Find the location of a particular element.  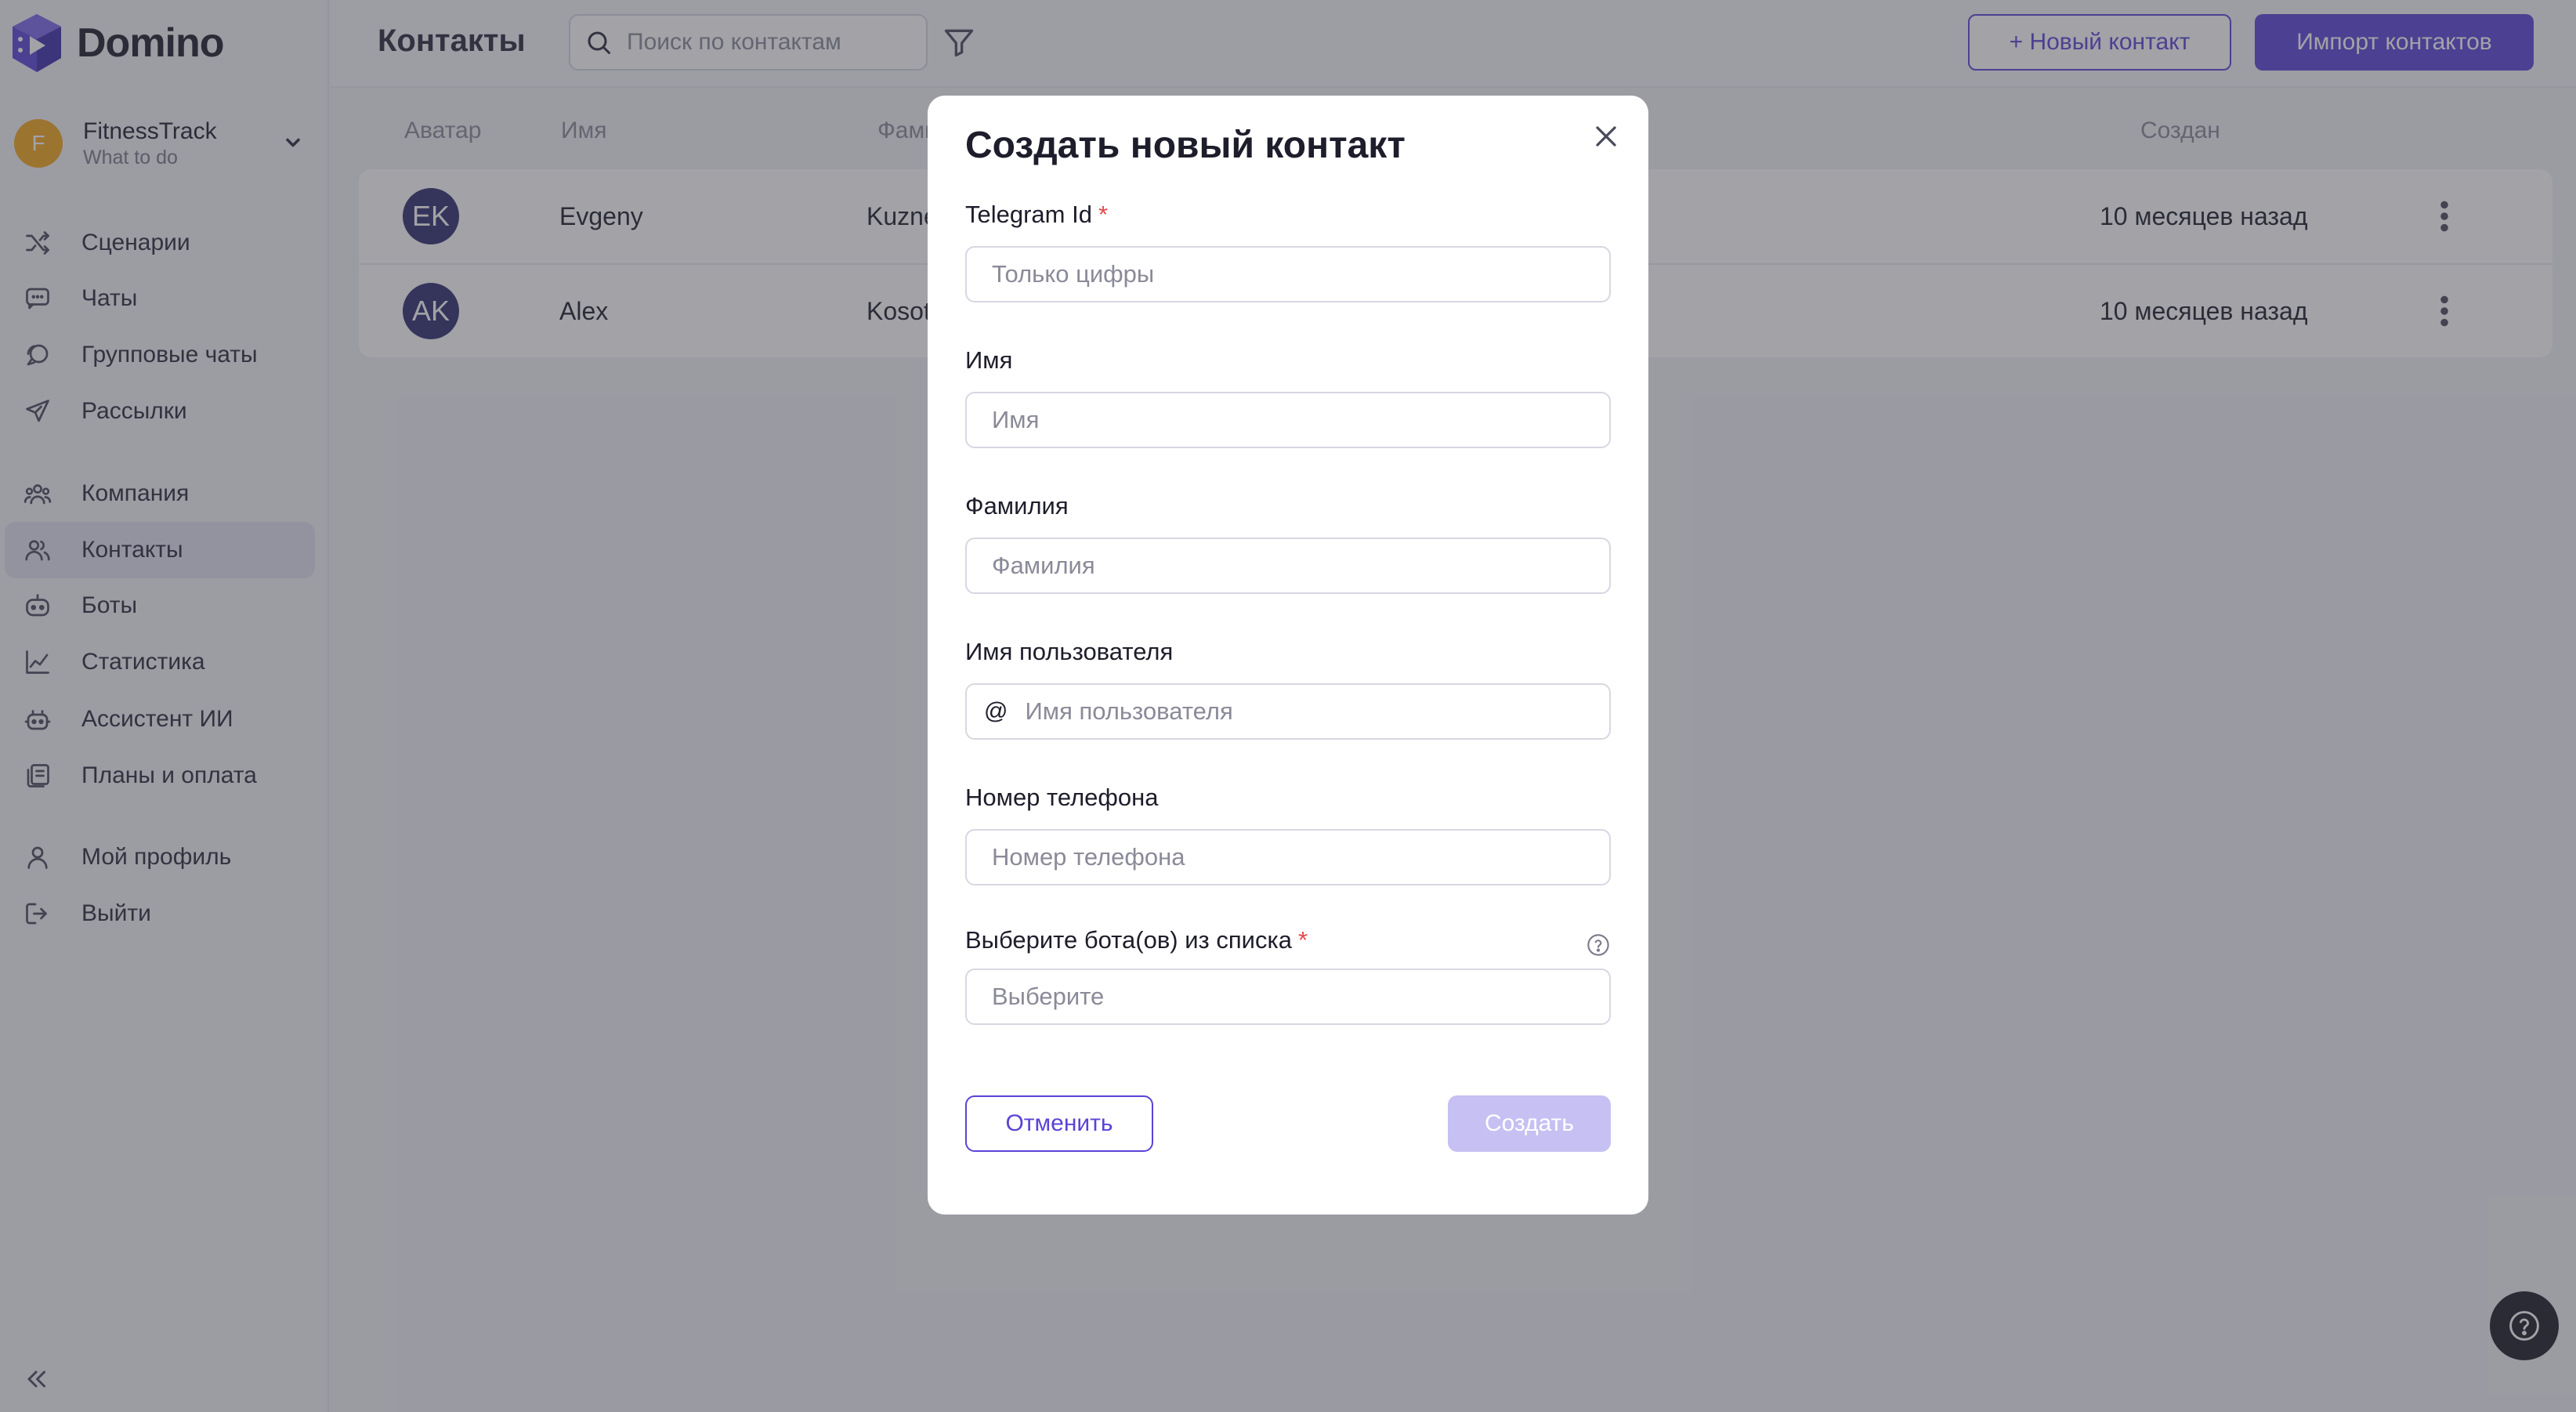

first-name-field is located at coordinates (1288, 420).